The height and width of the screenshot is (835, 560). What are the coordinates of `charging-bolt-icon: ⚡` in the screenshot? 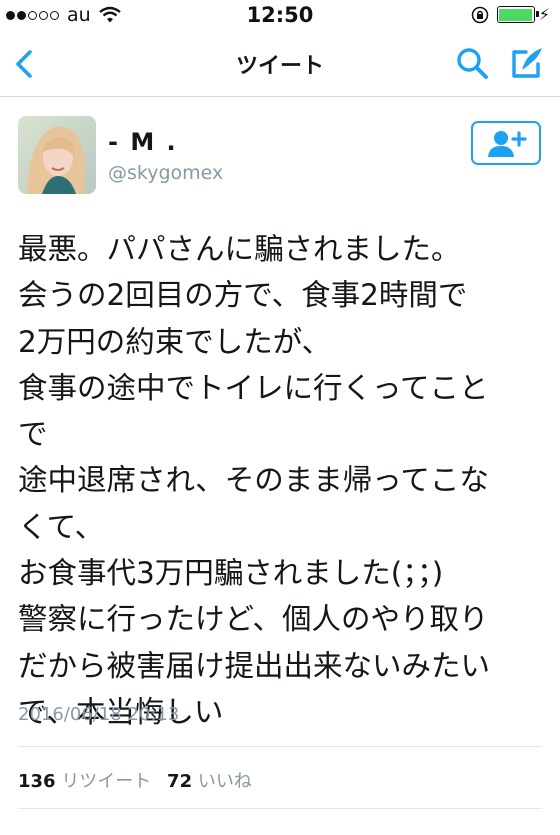 It's located at (544, 14).